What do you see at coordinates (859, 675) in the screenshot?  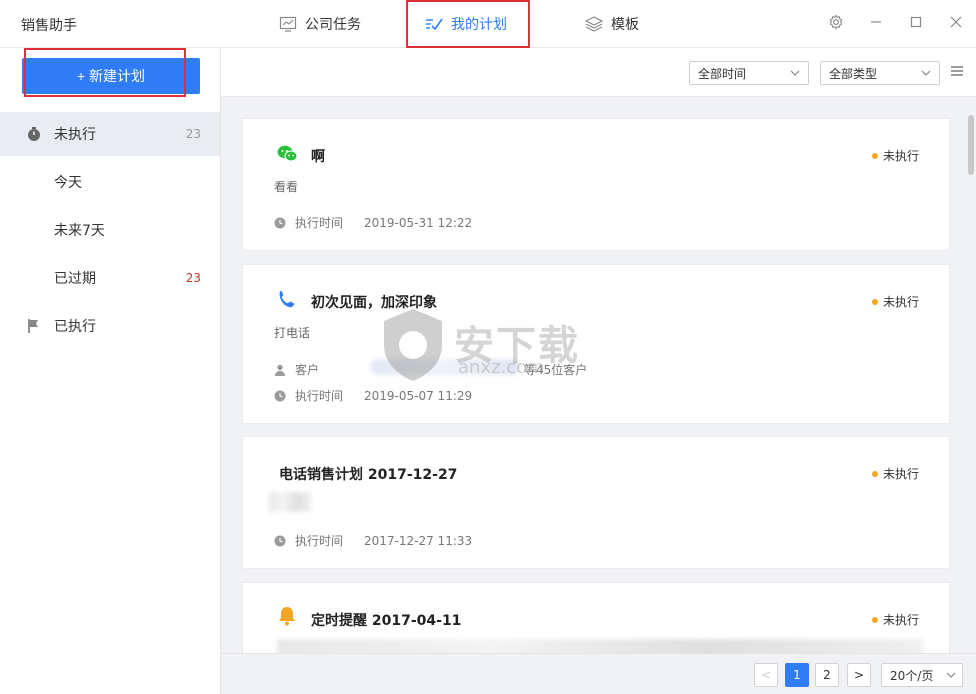 I see `next-page-button: >` at bounding box center [859, 675].